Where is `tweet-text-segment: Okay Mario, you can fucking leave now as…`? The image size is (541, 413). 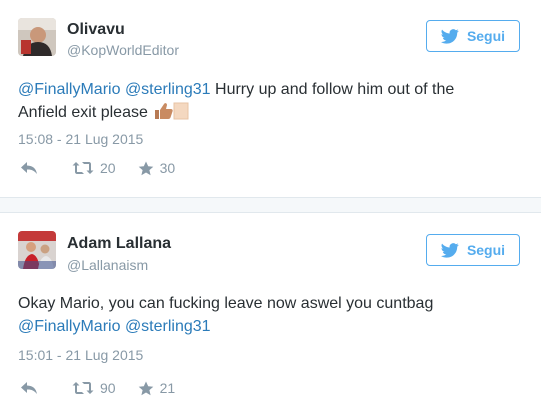
tweet-text-segment: Okay Mario, you can fucking leave now as… is located at coordinates (226, 303).